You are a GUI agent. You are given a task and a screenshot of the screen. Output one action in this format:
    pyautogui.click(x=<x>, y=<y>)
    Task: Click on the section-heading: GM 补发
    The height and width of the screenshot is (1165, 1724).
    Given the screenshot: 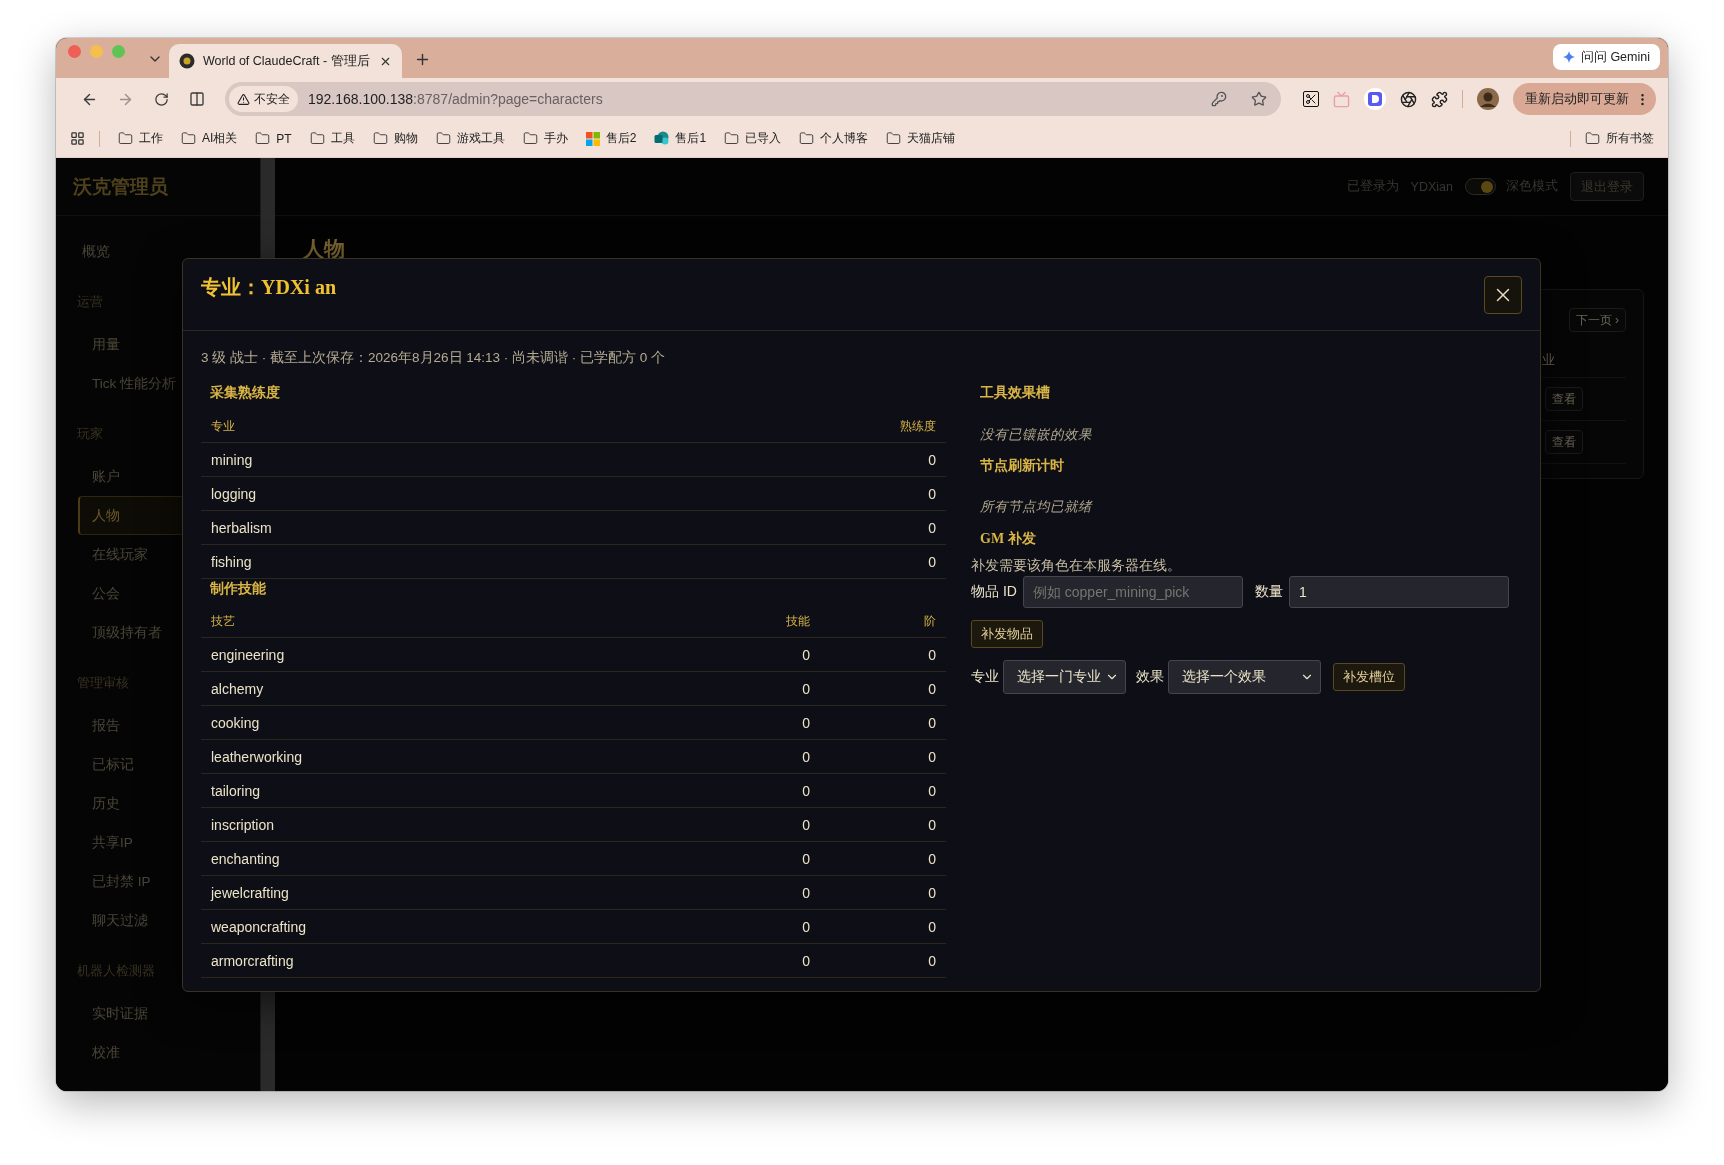 What is the action you would take?
    pyautogui.click(x=1007, y=539)
    